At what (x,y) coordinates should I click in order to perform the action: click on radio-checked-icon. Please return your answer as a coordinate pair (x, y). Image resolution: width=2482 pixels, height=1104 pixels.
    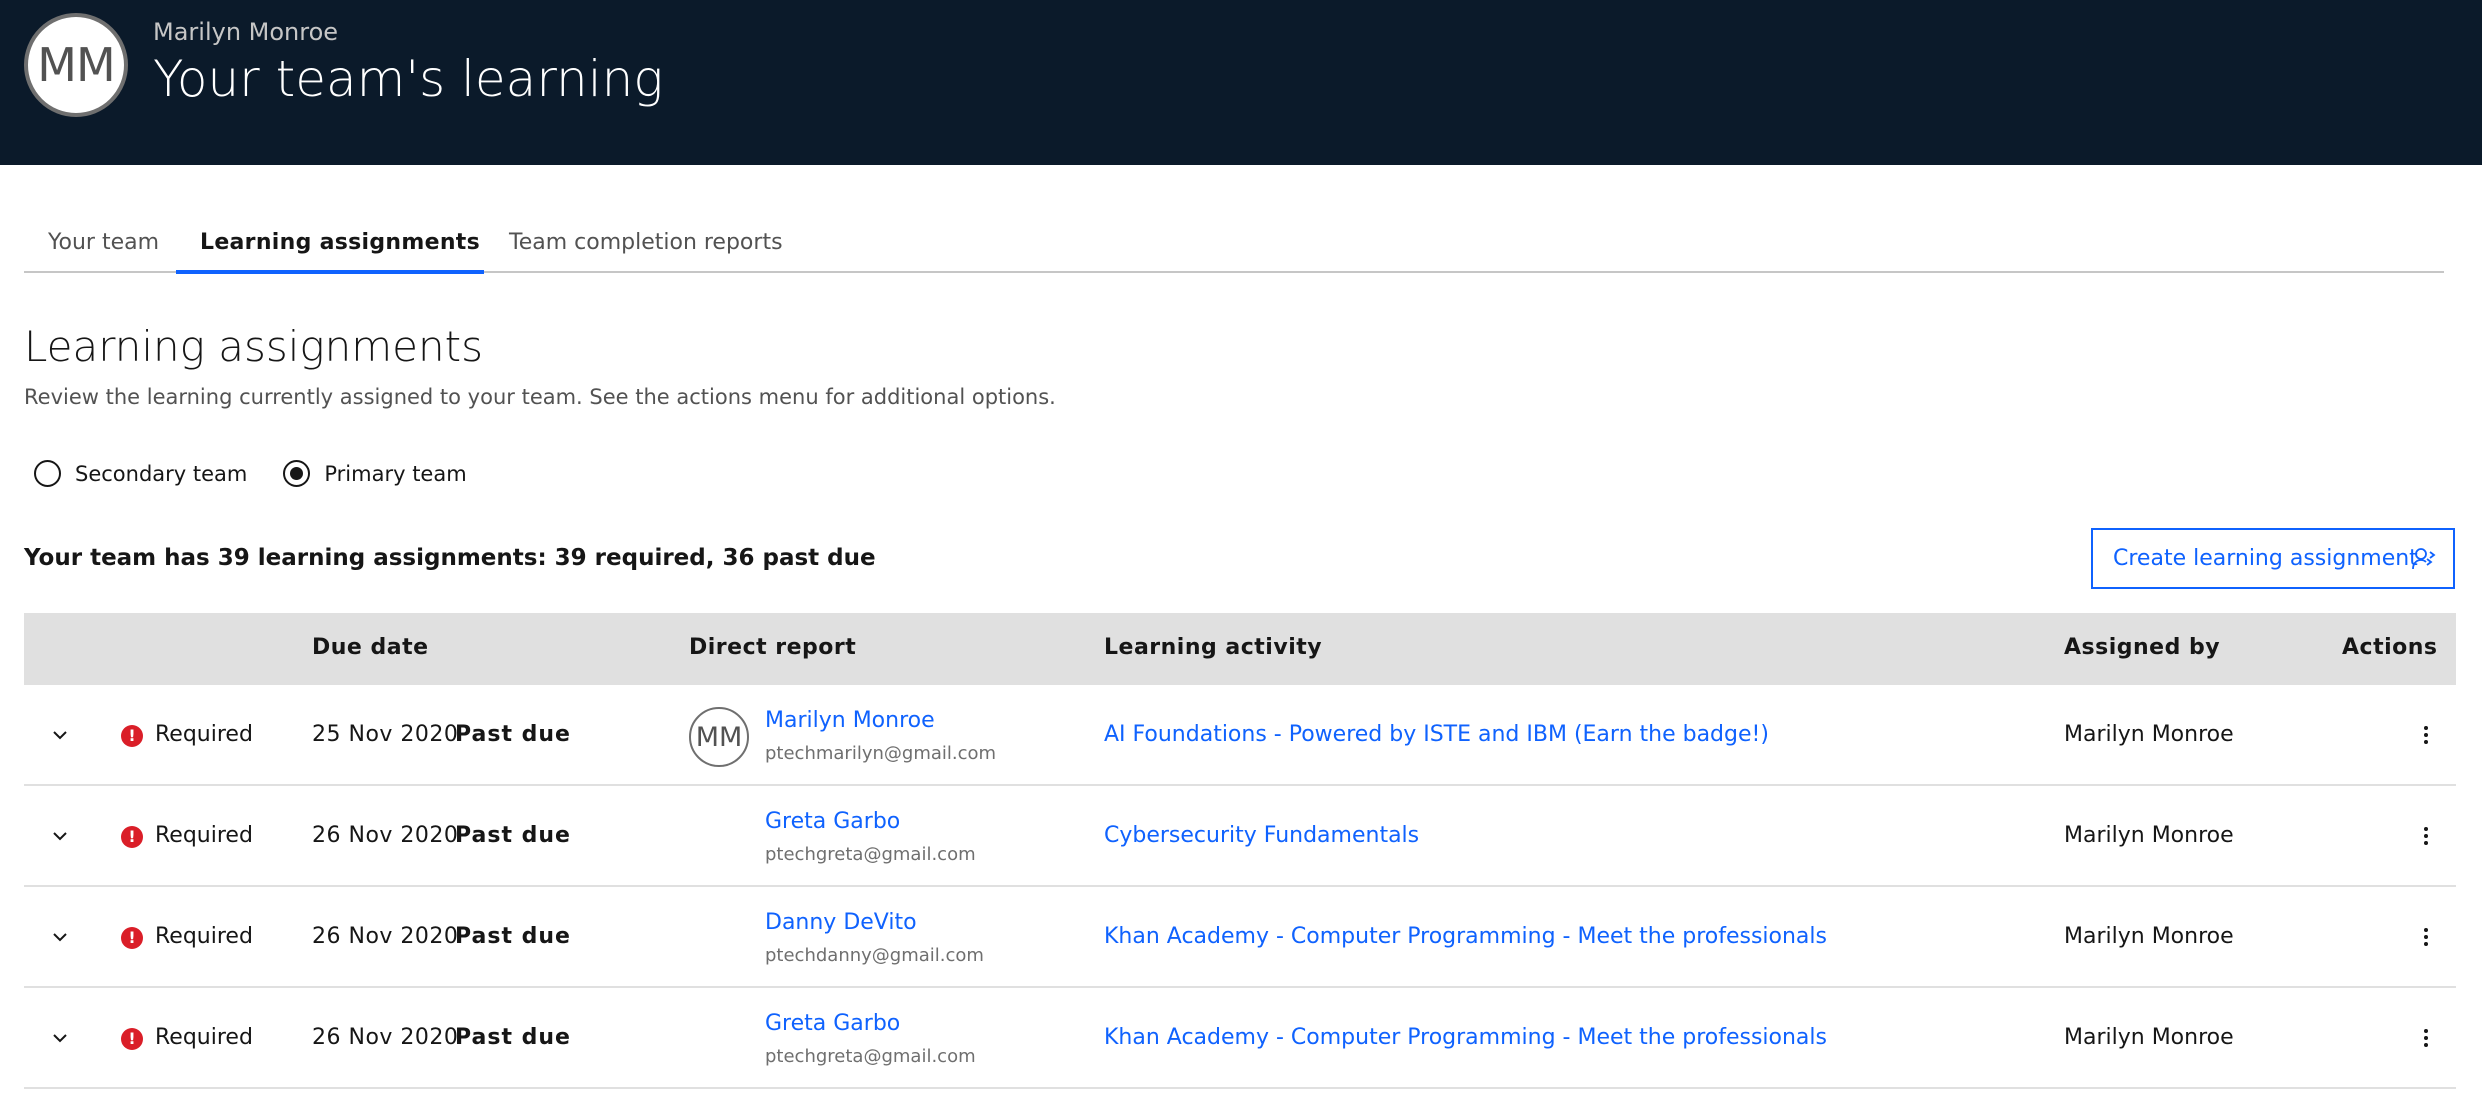
    Looking at the image, I should click on (297, 473).